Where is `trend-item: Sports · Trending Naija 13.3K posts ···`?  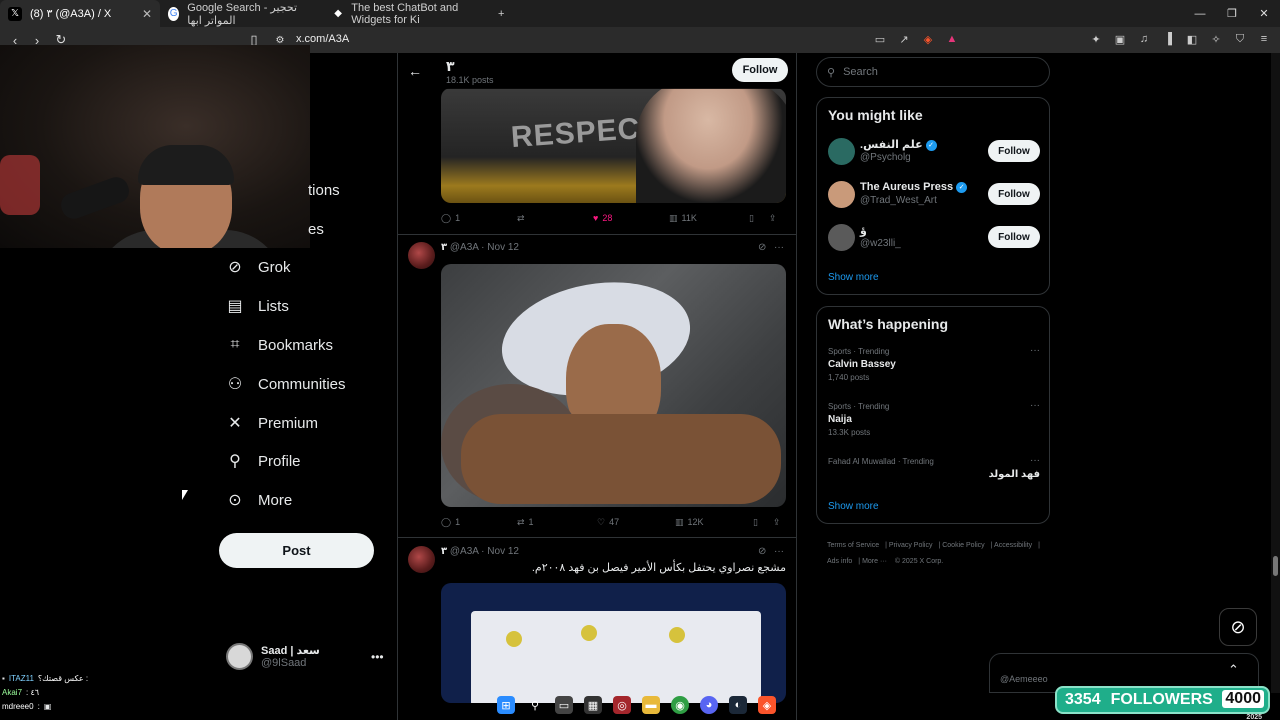
trend-item: Sports · Trending Naija 13.3K posts ··· is located at coordinates (934, 418).